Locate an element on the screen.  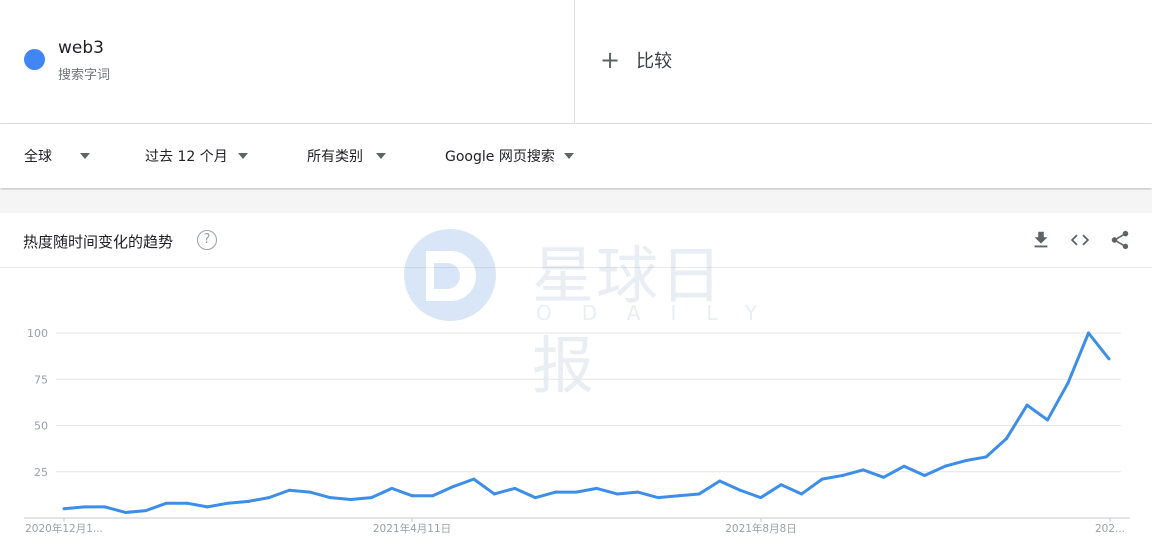
chart-y-ticks: 25 50 75 100 is located at coordinates (37, 403).